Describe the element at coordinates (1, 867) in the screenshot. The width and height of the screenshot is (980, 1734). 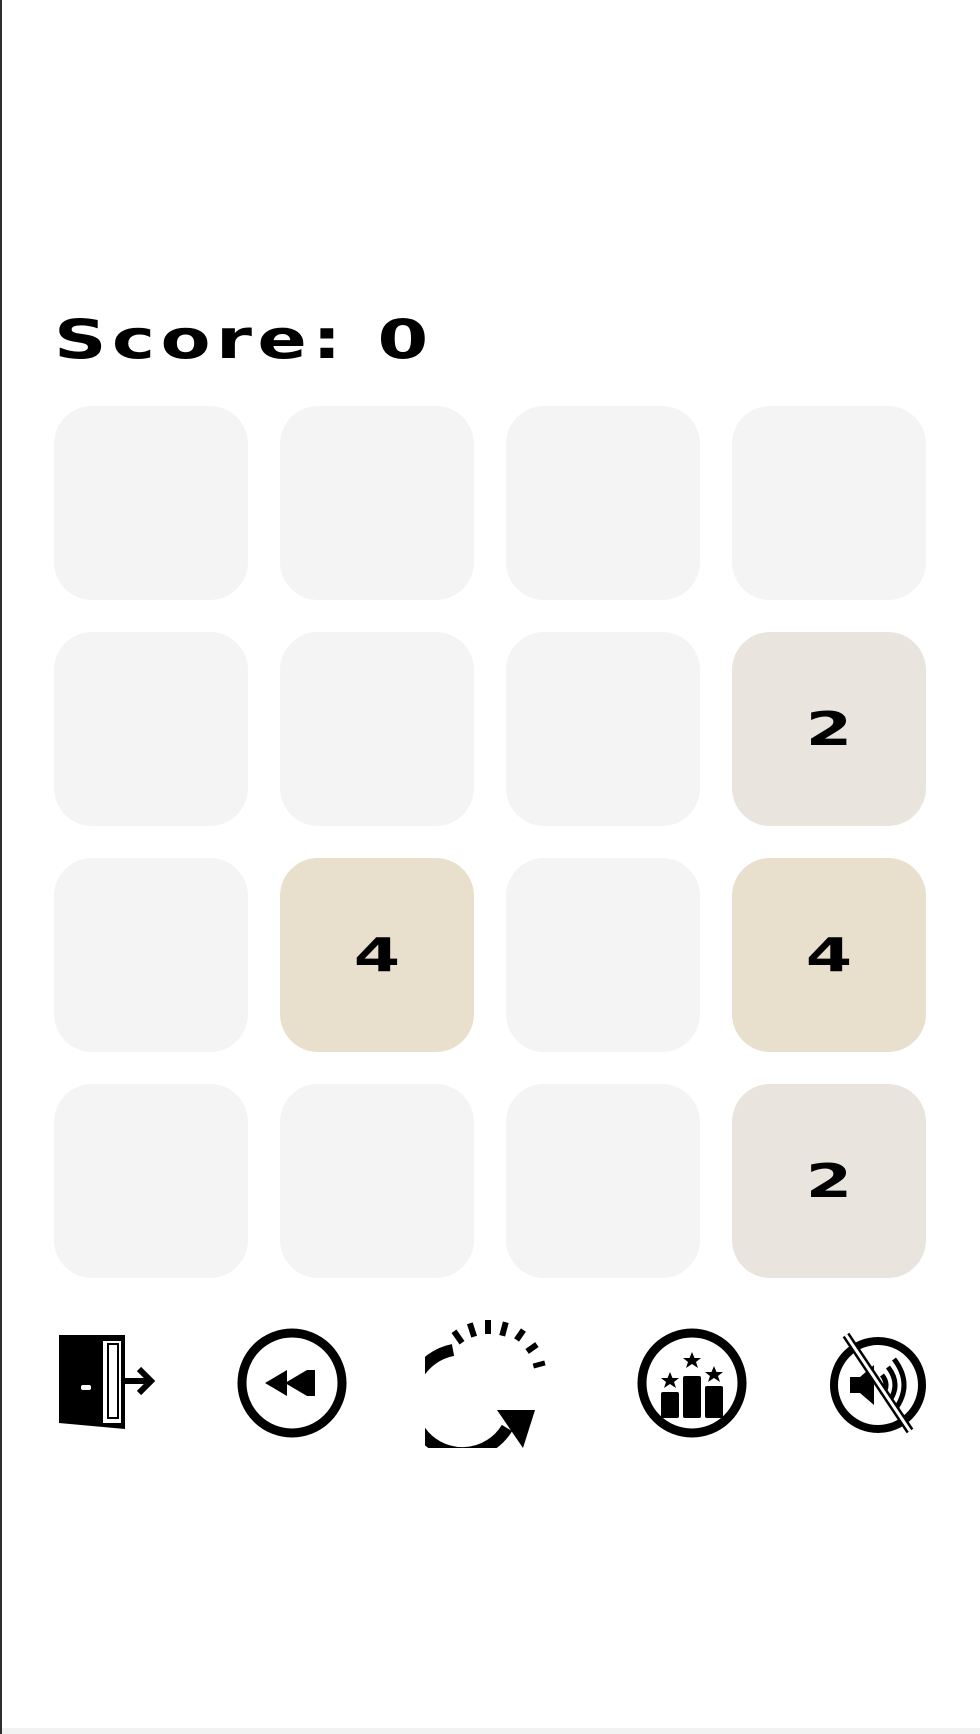
I see `window-left-edge` at that location.